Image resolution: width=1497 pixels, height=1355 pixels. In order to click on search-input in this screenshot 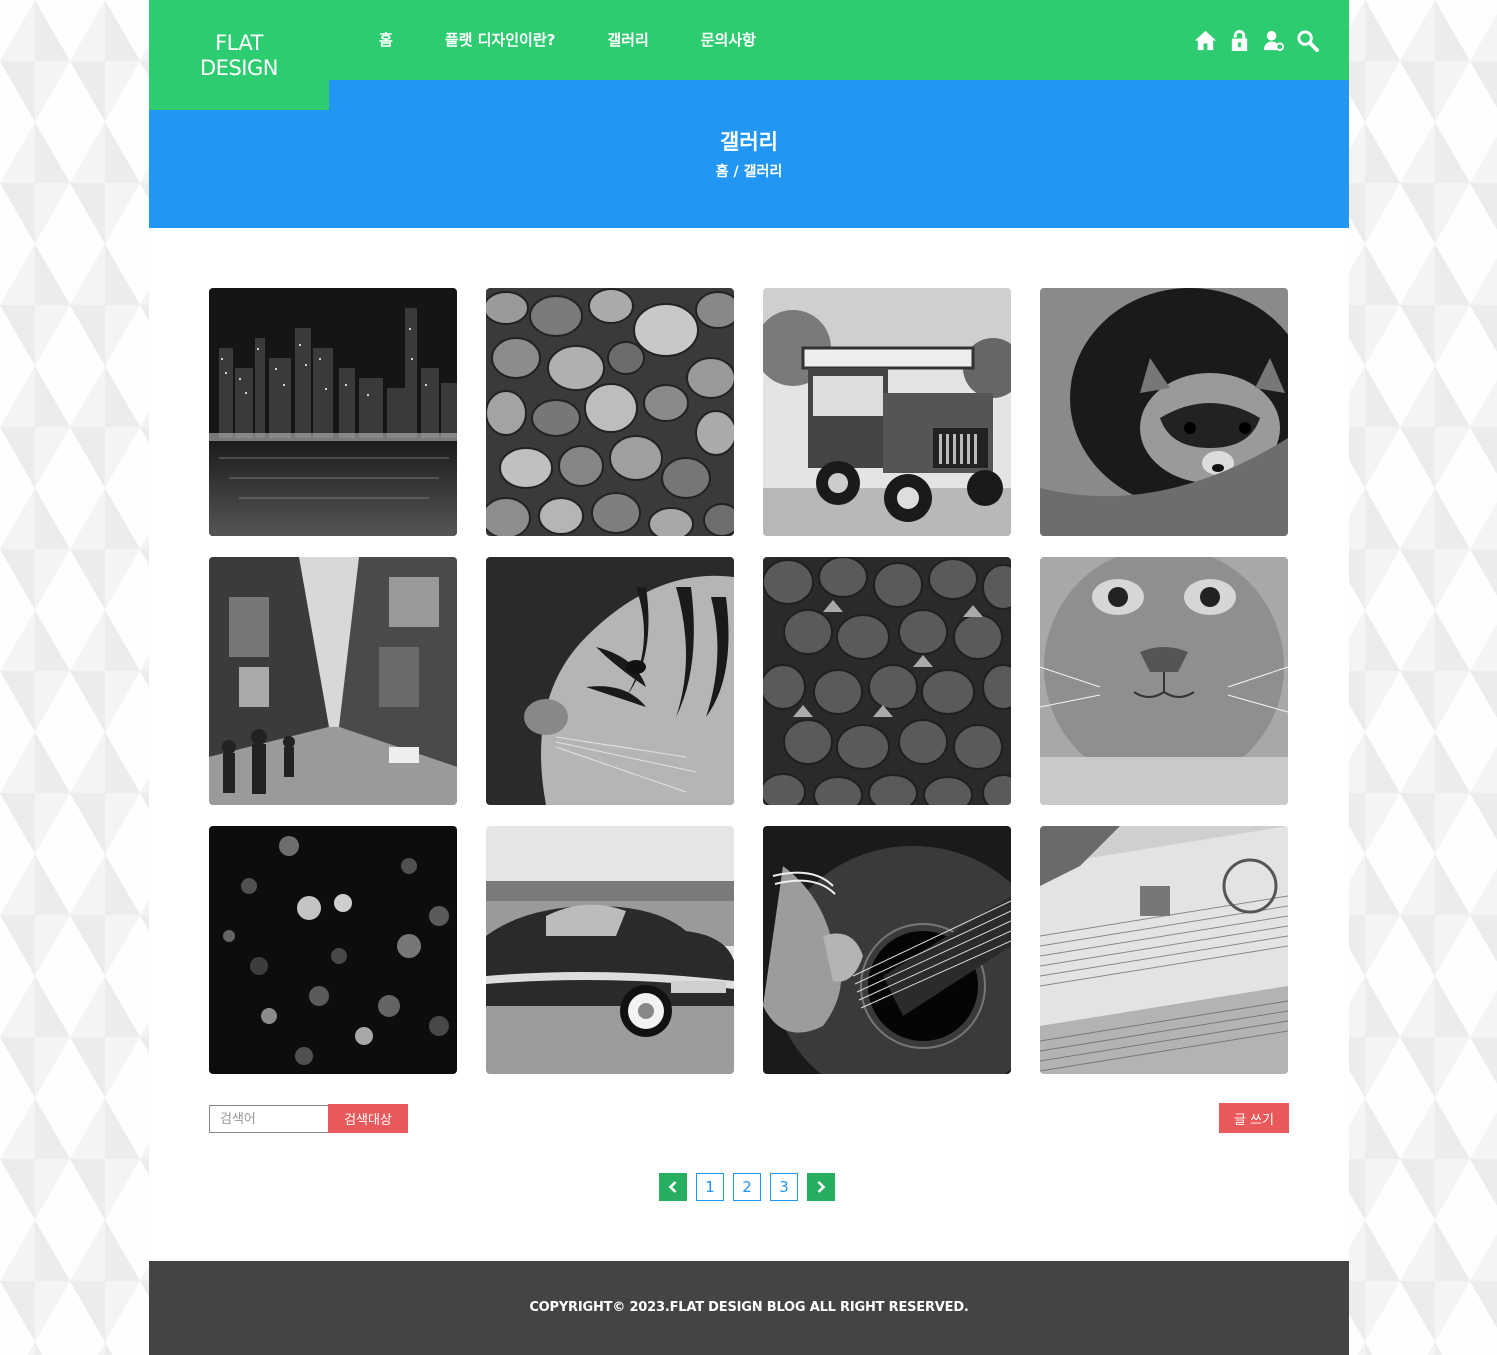, I will do `click(271, 1119)`.